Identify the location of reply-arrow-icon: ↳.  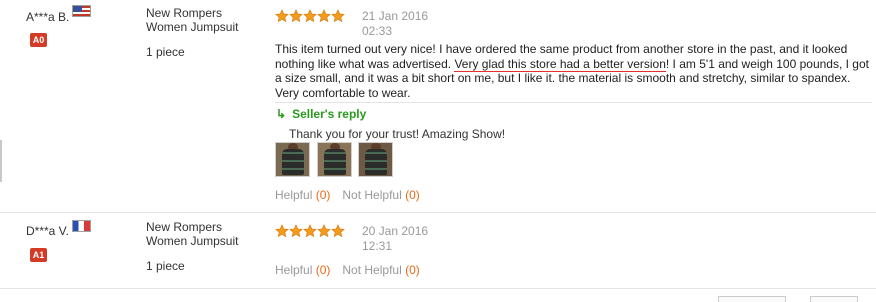
(281, 114).